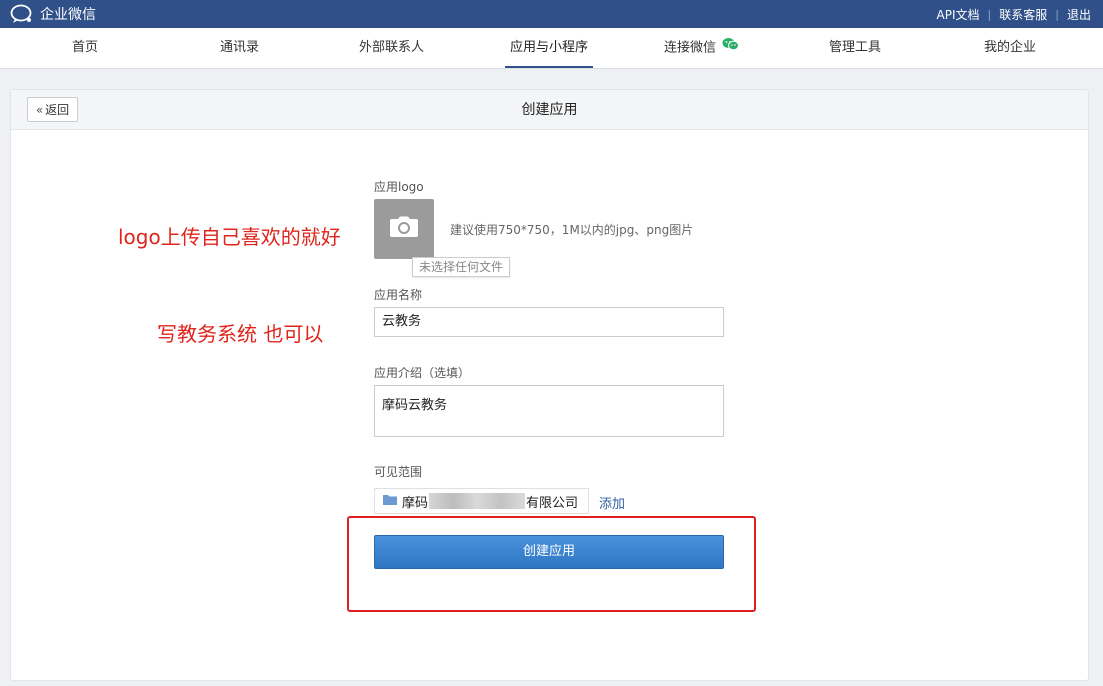  I want to click on wecom-logo-icon, so click(22, 14).